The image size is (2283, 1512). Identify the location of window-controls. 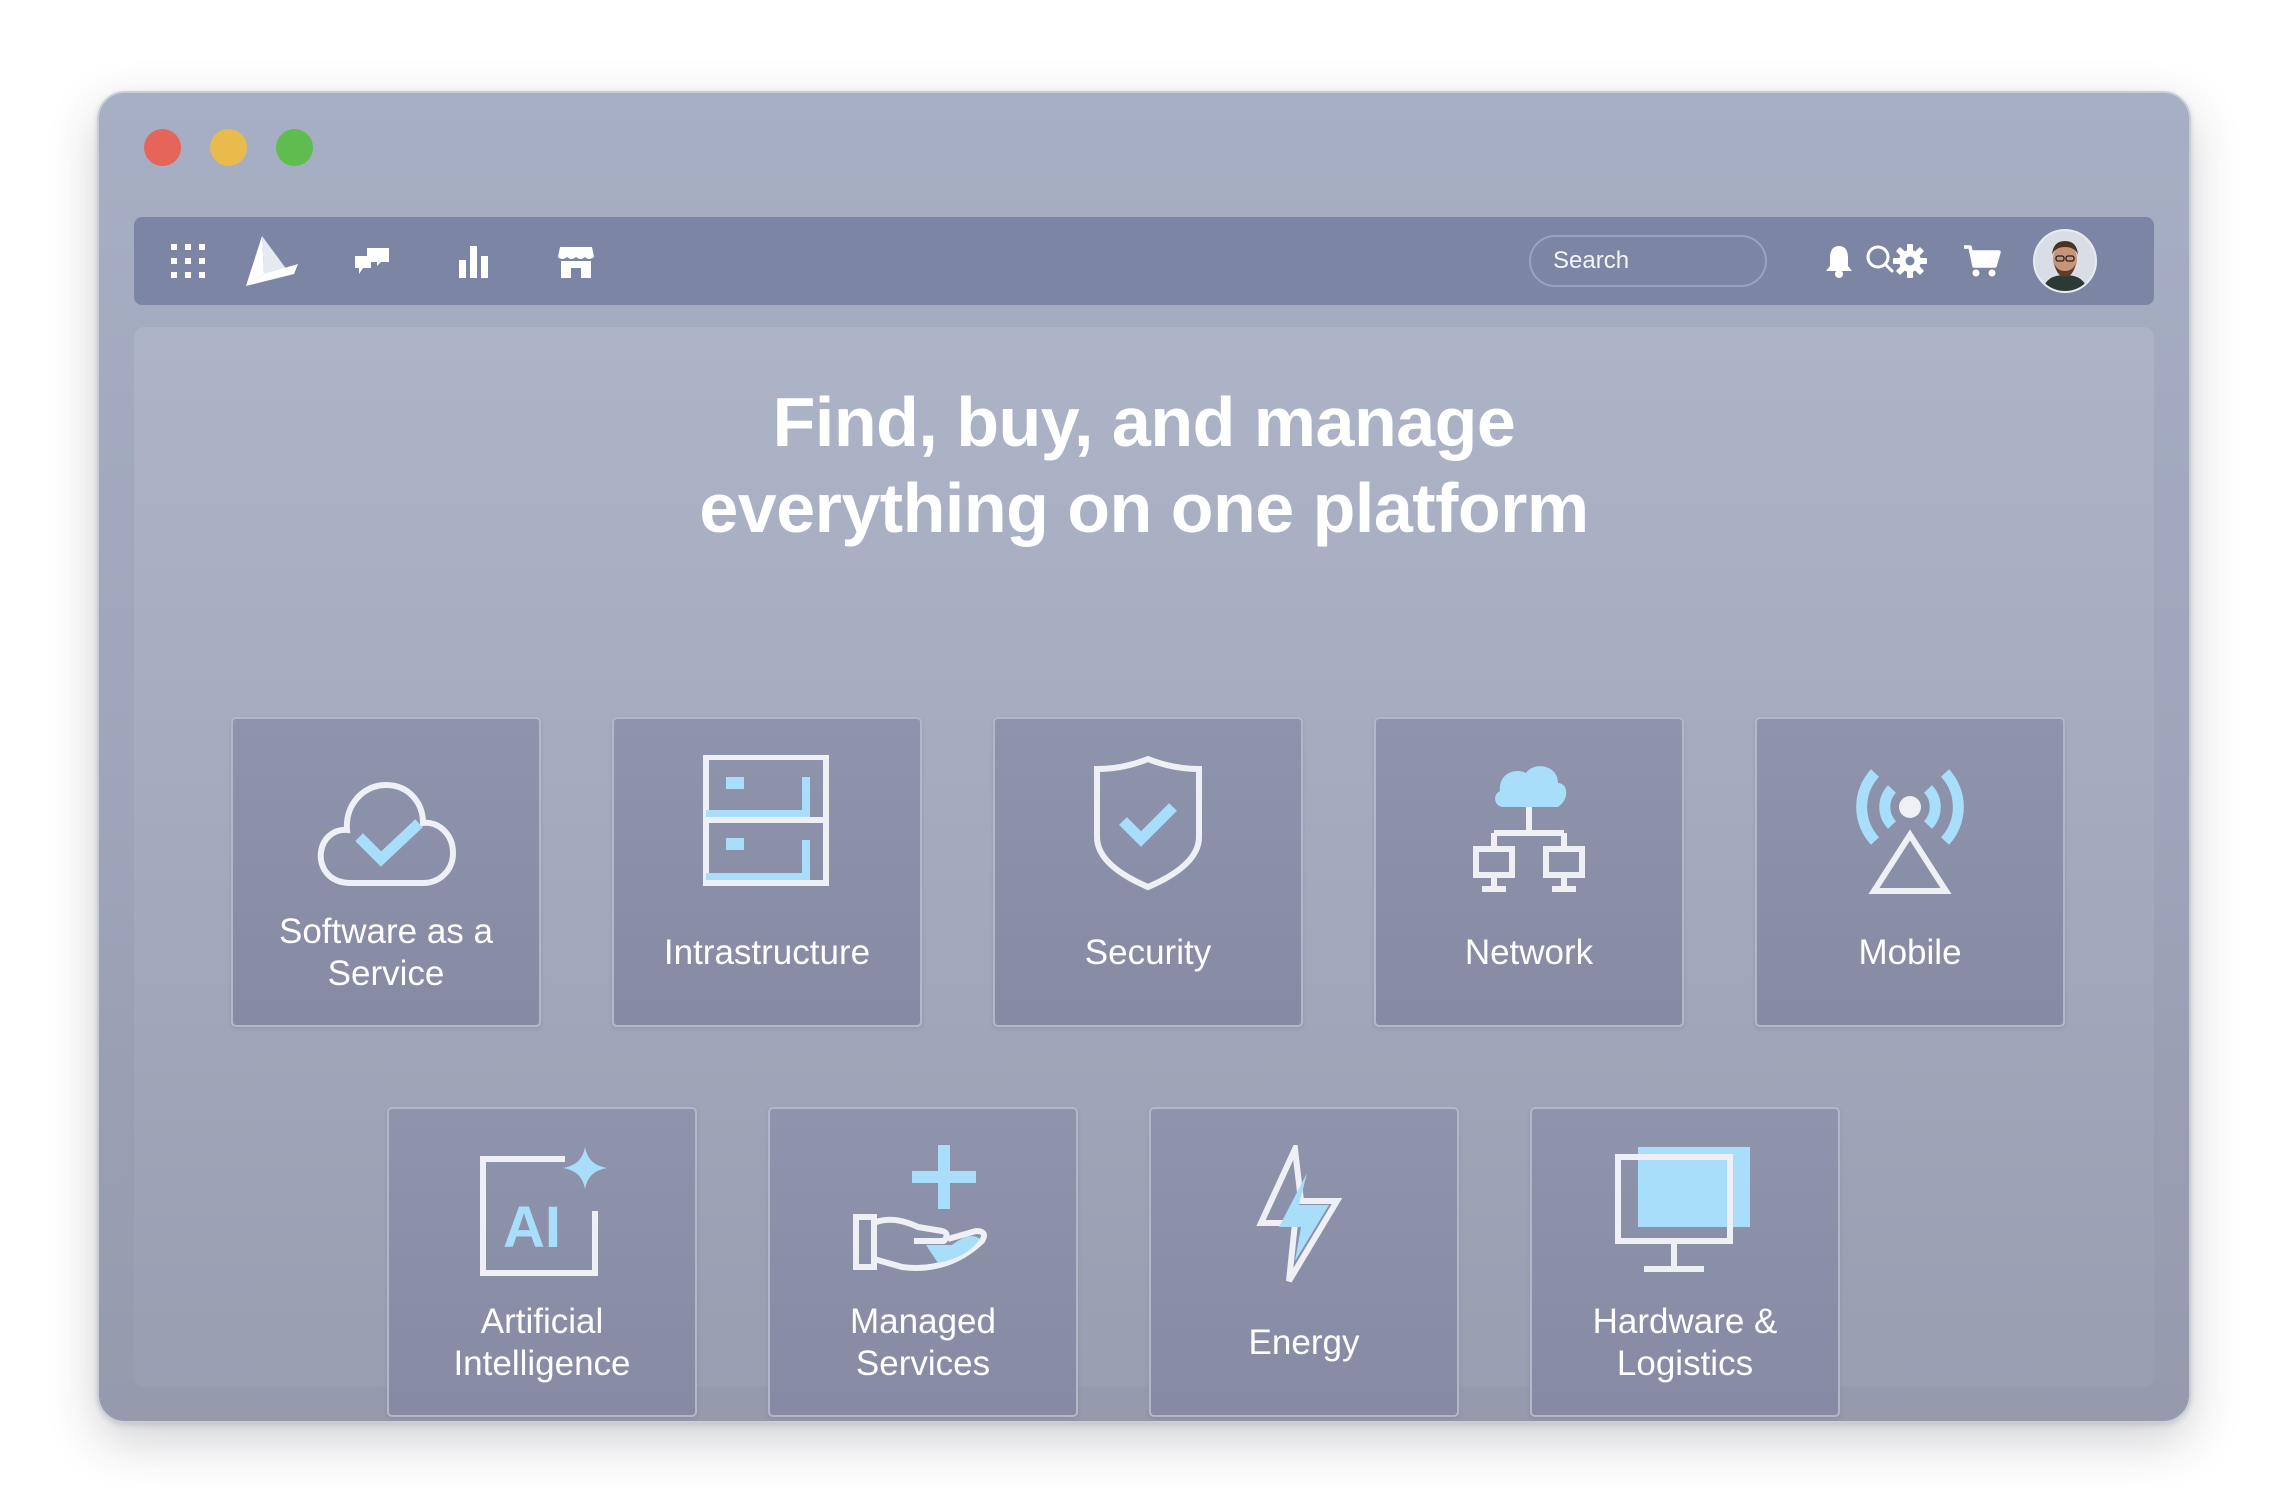
(228, 147).